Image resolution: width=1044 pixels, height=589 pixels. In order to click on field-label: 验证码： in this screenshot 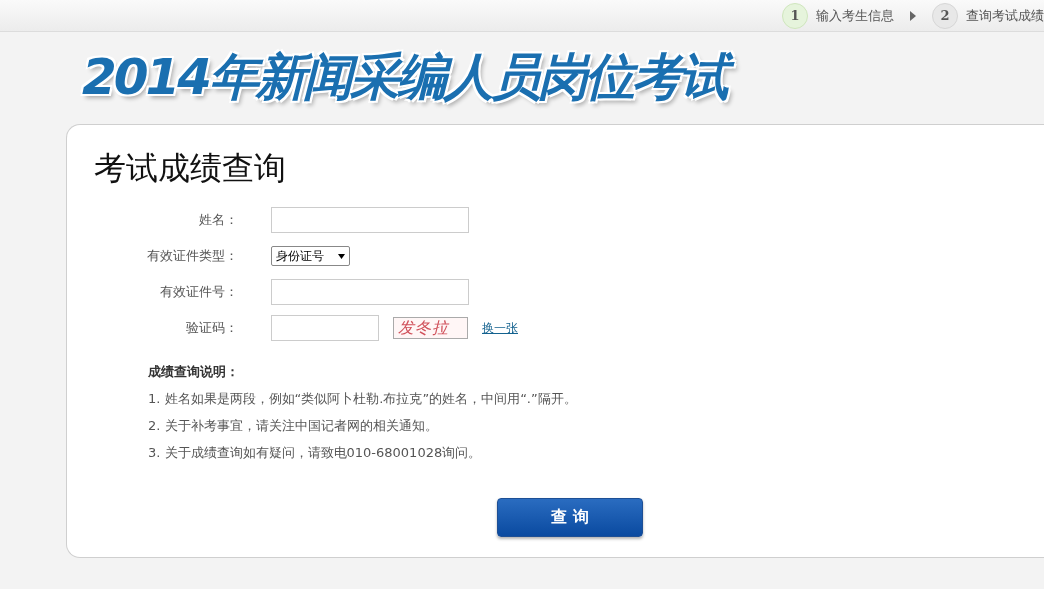, I will do `click(212, 328)`.